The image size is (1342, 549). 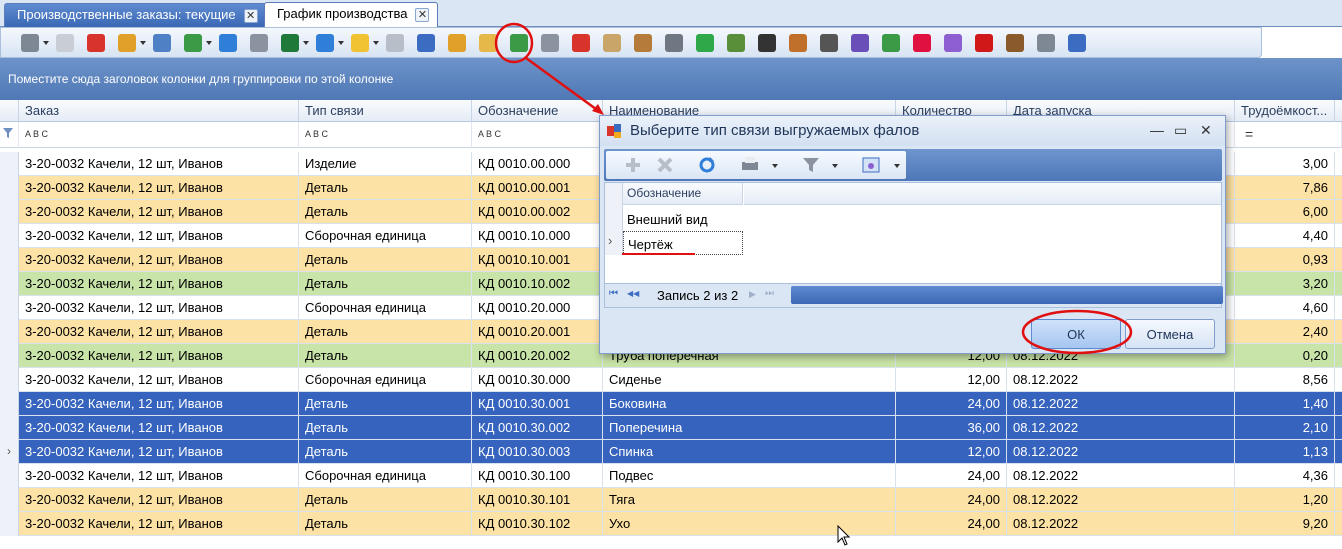 I want to click on binoculars-icon, so click(x=767, y=43).